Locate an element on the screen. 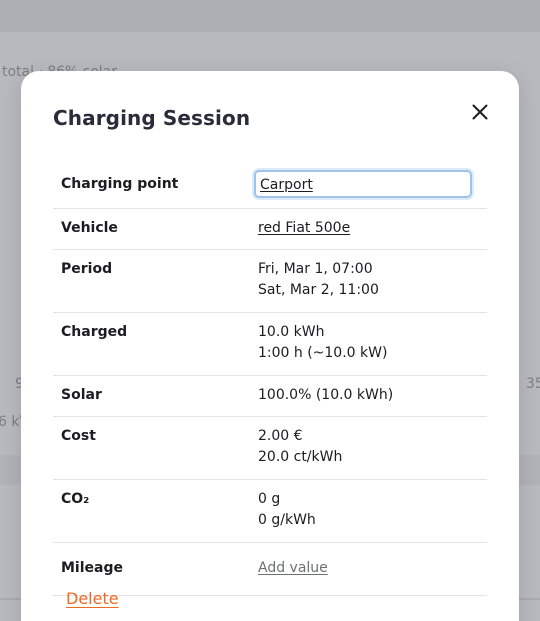  row-label: Solar is located at coordinates (81, 395).